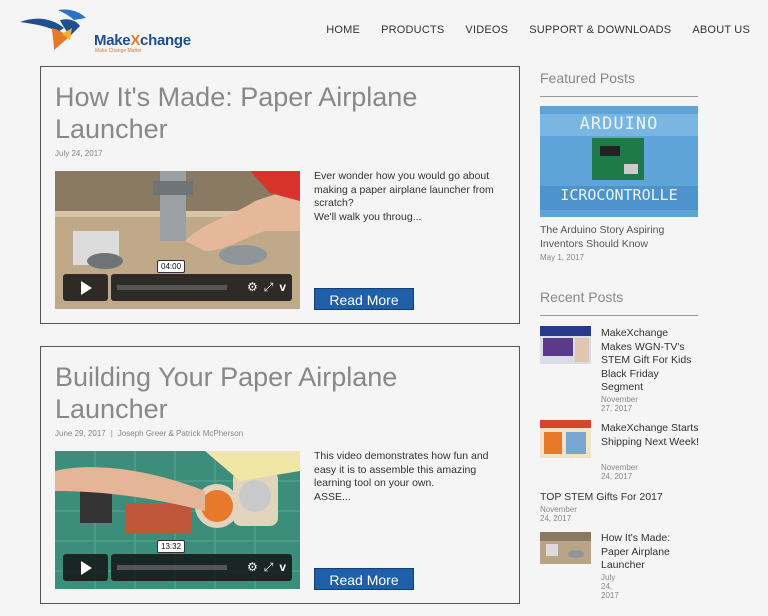 The image size is (768, 616). I want to click on post-title: How It's Made: Paper Airplane Launcher, so click(270, 113).